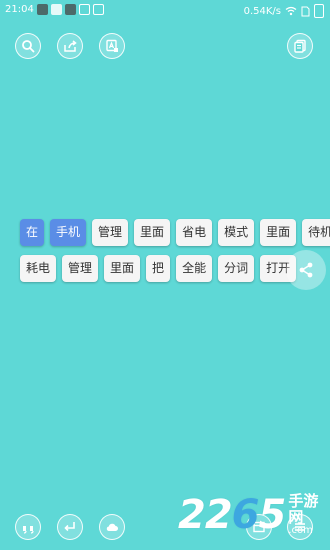 Image resolution: width=330 pixels, height=550 pixels. I want to click on sim-icon, so click(305, 11).